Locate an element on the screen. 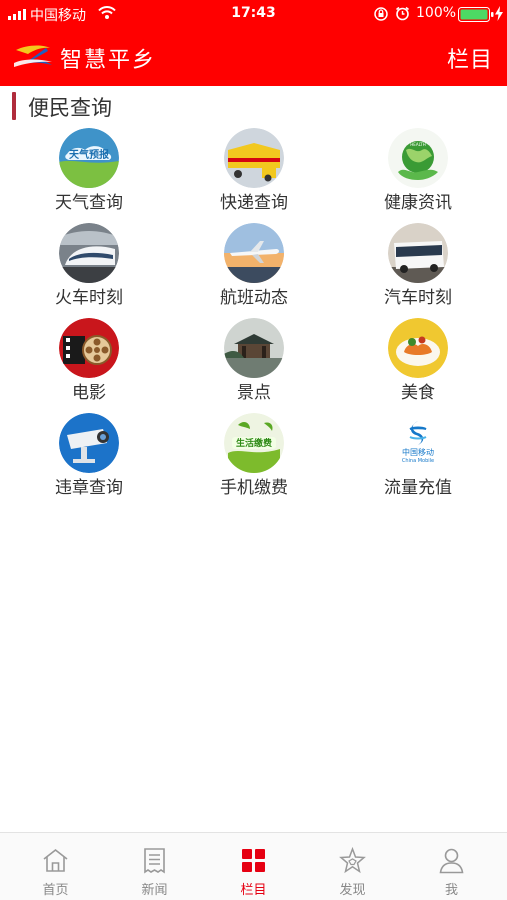  food-plate-icon is located at coordinates (418, 348).